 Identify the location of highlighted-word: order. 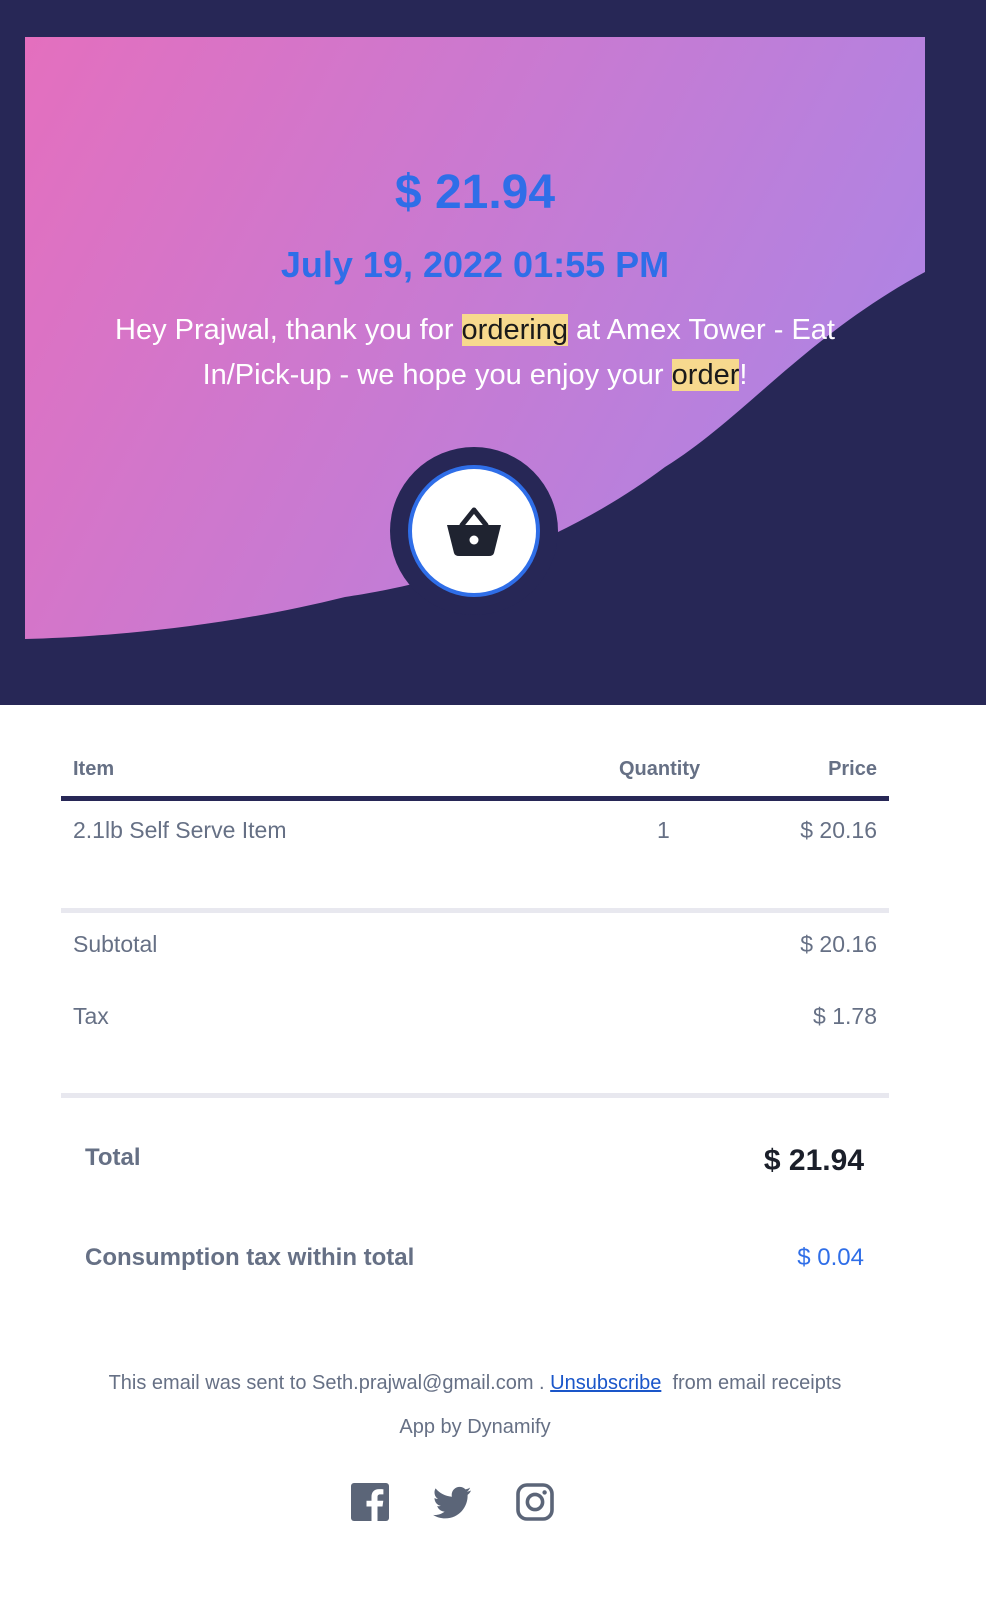
(705, 375).